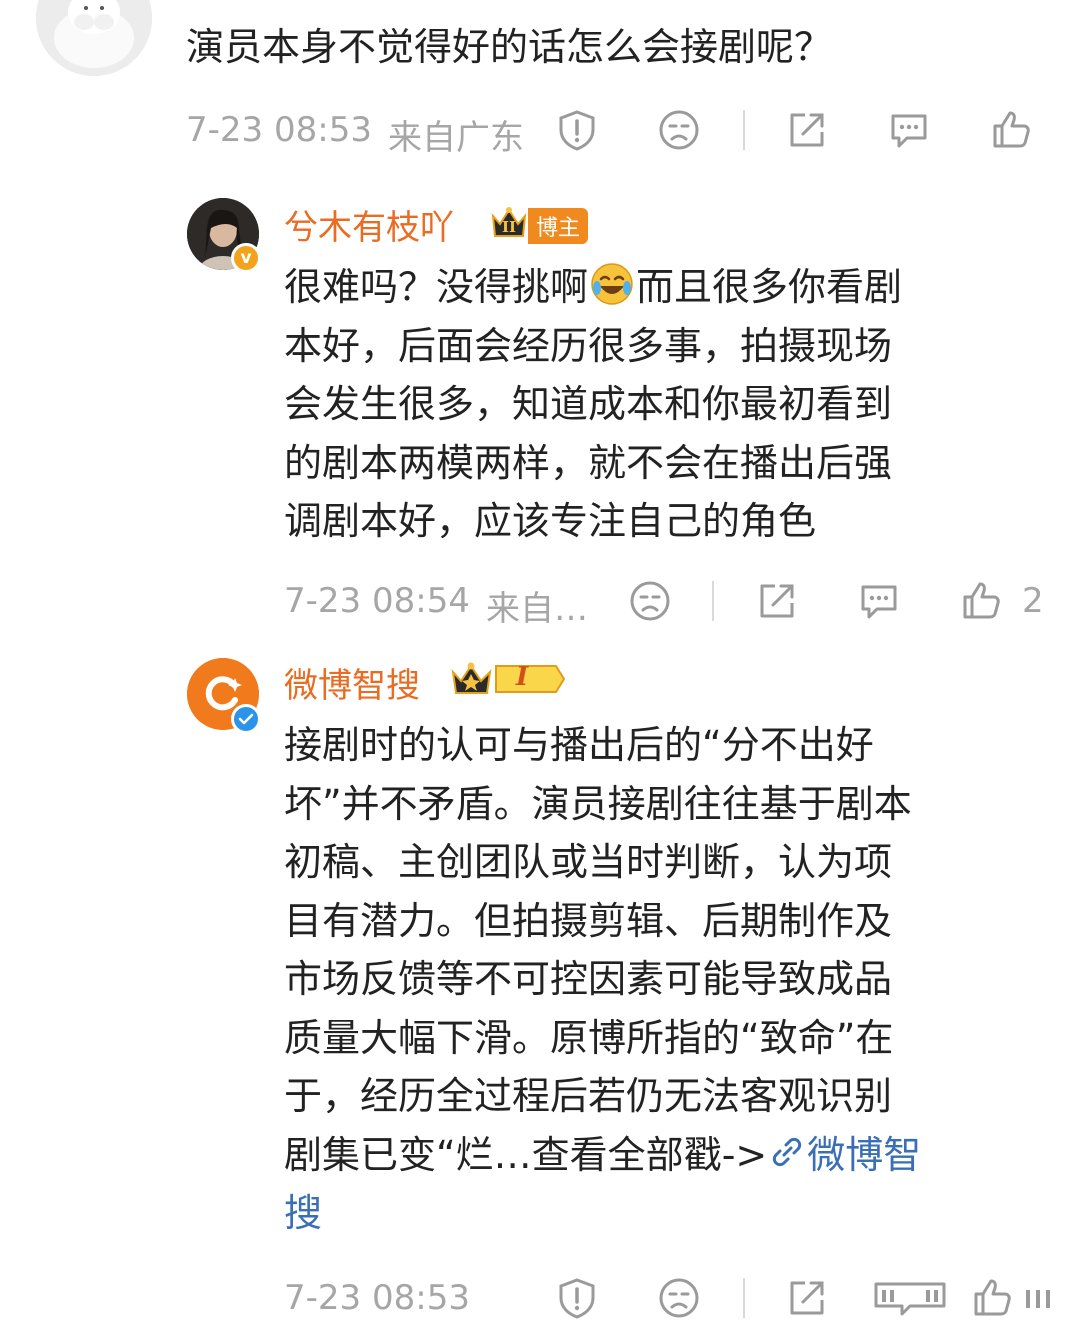 The height and width of the screenshot is (1324, 1080). Describe the element at coordinates (526, 1154) in the screenshot. I see `reply-text-line: 剧集已变“烂…查看全部戳->` at that location.